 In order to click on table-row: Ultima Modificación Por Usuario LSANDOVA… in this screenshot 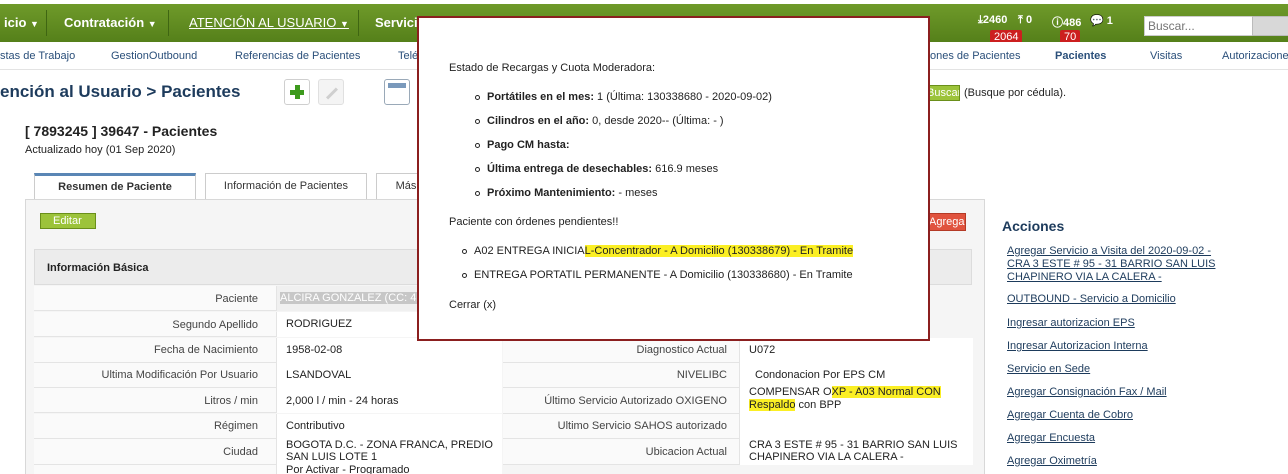, I will do `click(268, 375)`.